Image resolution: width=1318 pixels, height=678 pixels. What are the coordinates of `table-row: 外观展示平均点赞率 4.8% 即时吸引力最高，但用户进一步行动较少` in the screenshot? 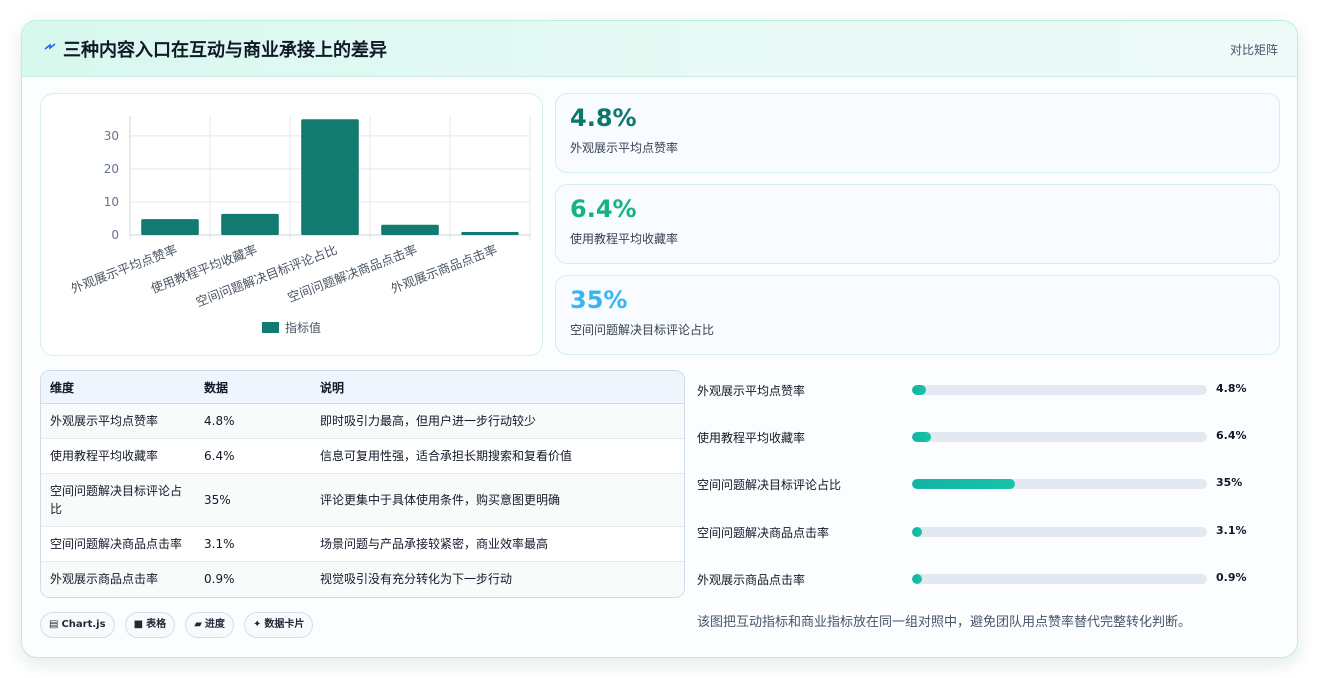 It's located at (362, 421).